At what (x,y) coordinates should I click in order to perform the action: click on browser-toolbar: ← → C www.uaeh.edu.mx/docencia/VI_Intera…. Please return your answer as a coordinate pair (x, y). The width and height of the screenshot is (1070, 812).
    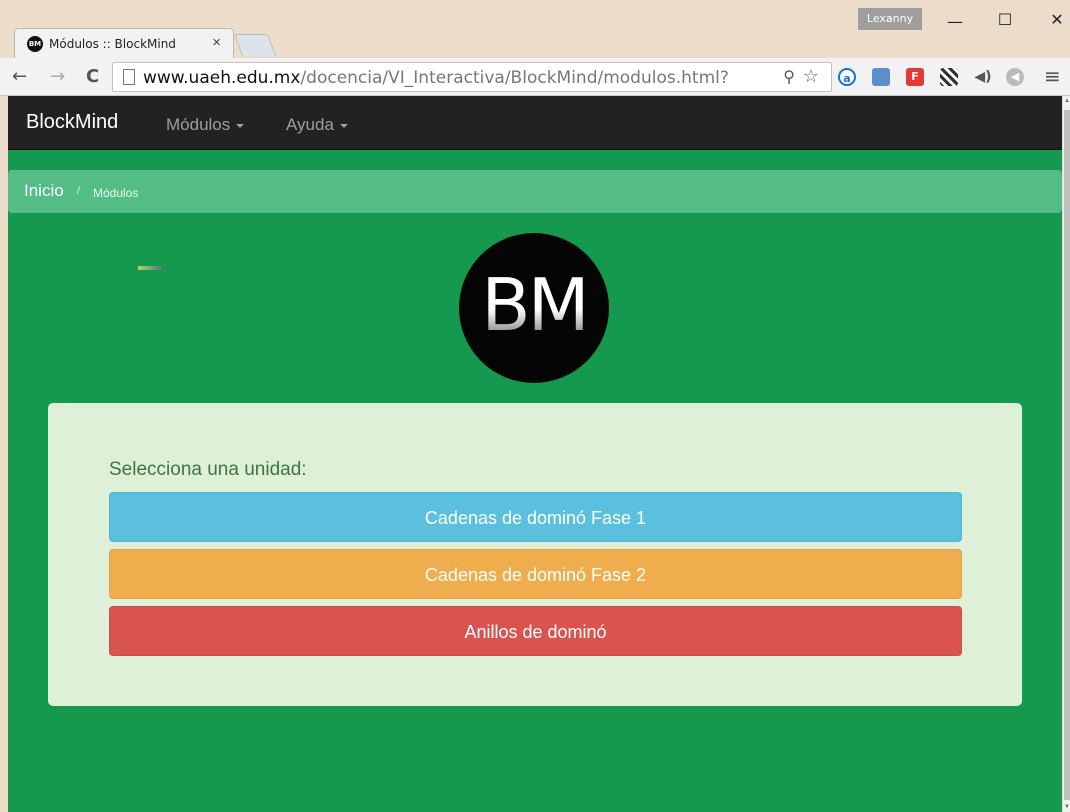
    Looking at the image, I should click on (535, 77).